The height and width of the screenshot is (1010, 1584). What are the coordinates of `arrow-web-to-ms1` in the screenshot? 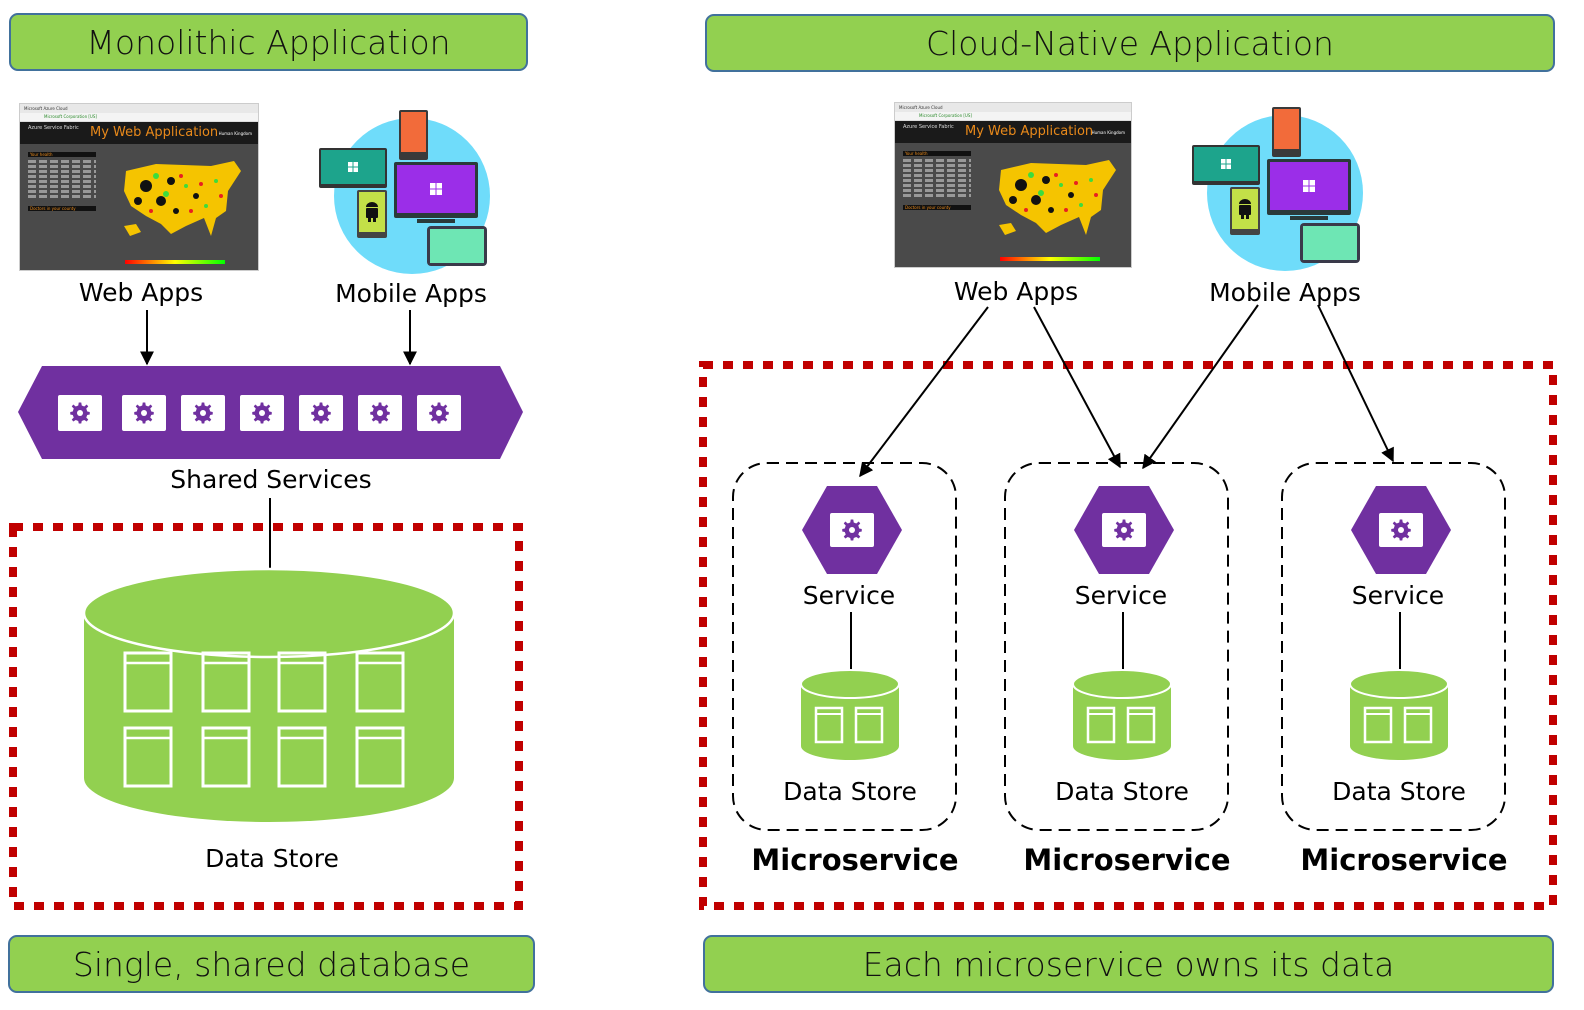 It's located at (924, 392).